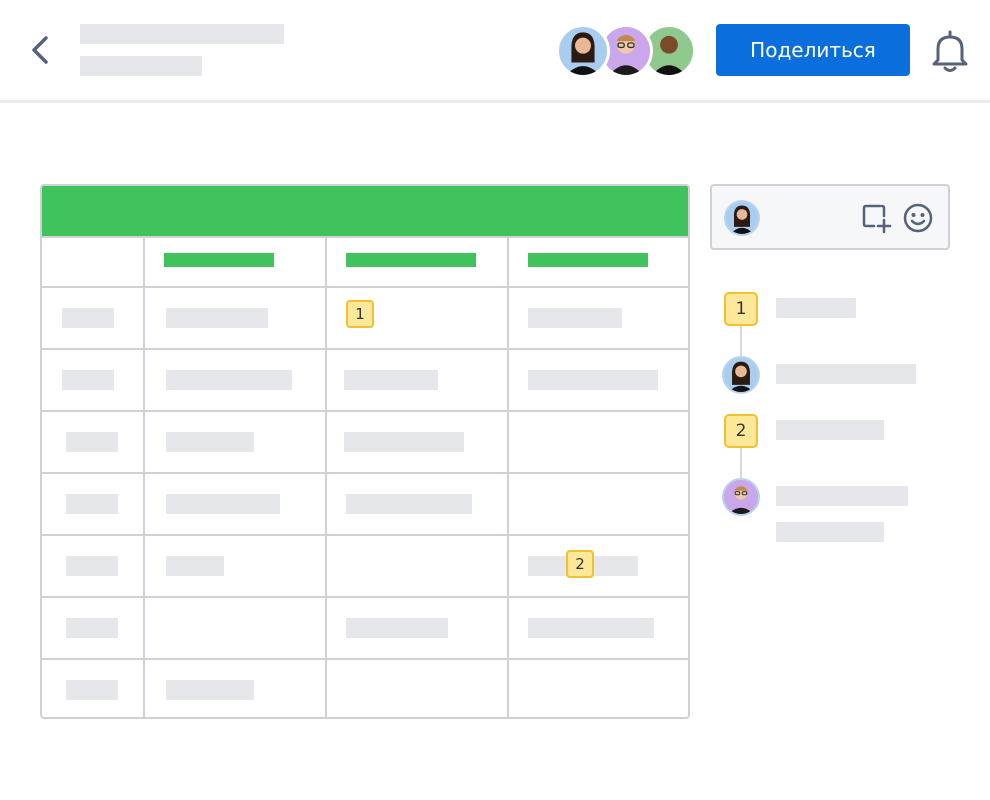  What do you see at coordinates (495, 101) in the screenshot?
I see `header-divider` at bounding box center [495, 101].